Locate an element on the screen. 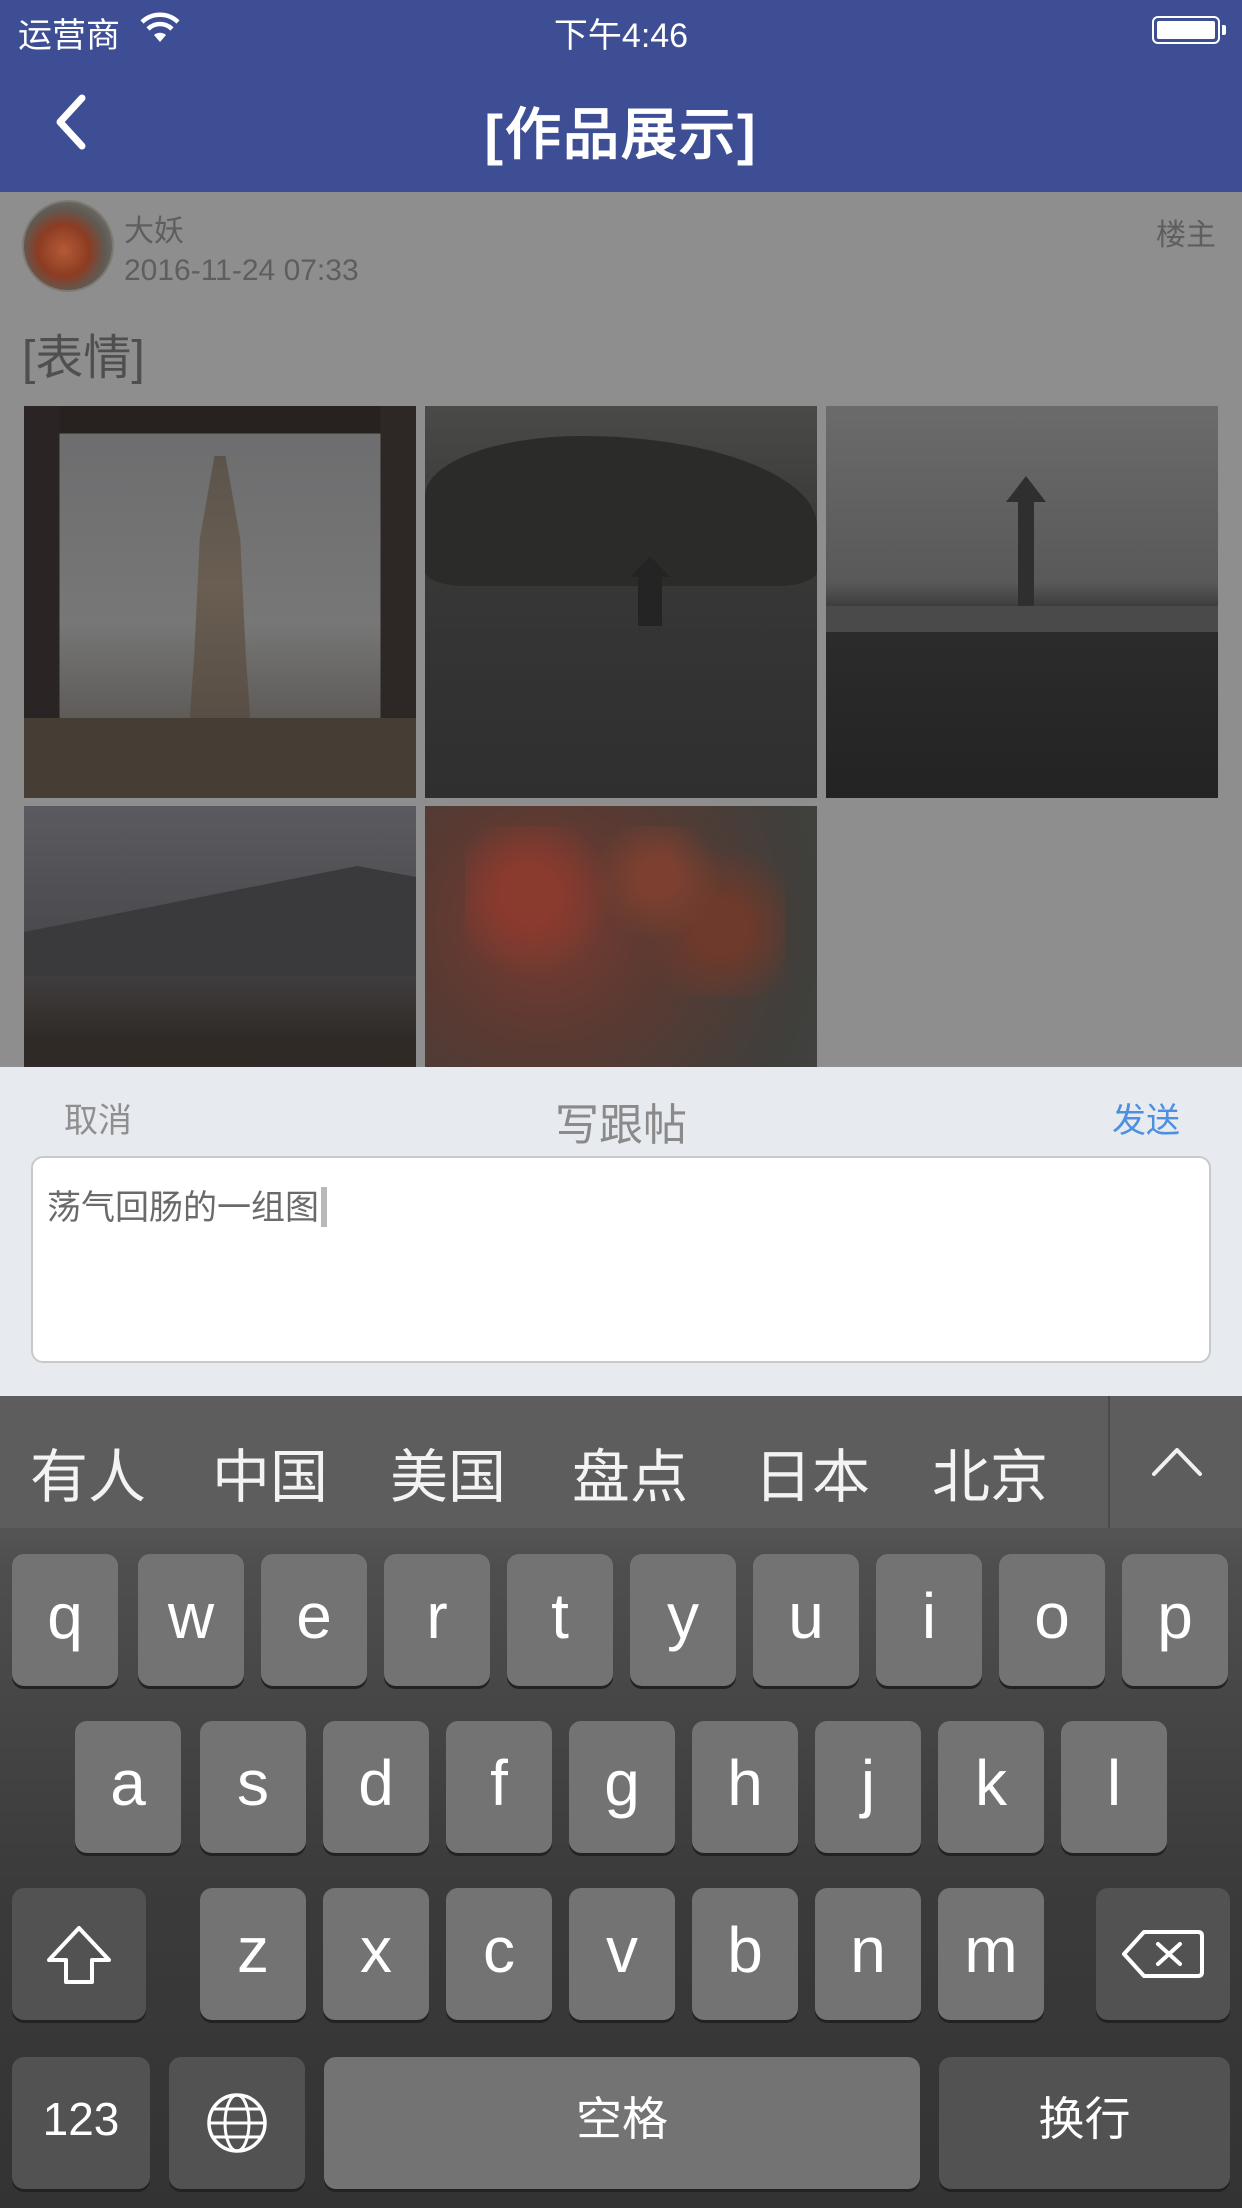  key-y: y is located at coordinates (683, 1620).